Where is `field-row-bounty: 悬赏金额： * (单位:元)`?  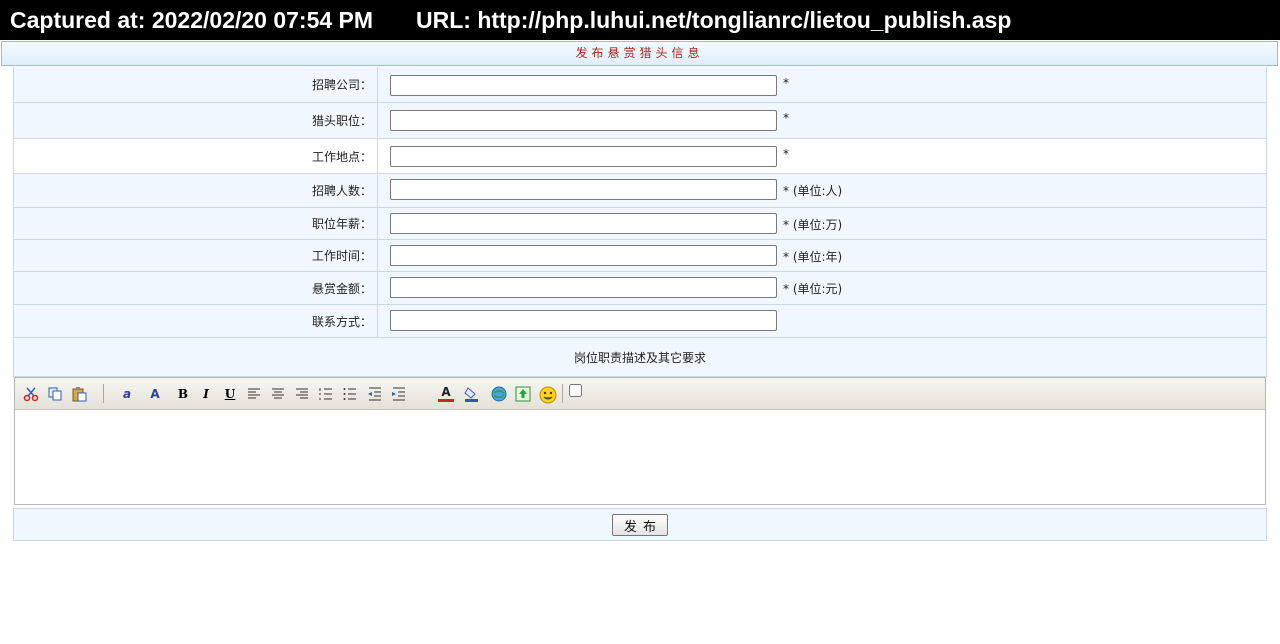 field-row-bounty: 悬赏金额： * (单位:元) is located at coordinates (640, 288).